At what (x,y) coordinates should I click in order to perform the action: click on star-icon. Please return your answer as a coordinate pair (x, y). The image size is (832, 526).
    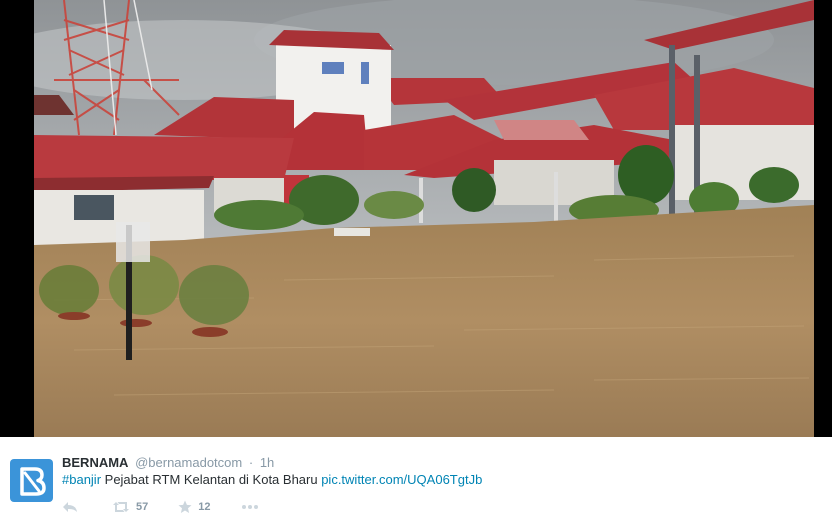
    Looking at the image, I should click on (185, 506).